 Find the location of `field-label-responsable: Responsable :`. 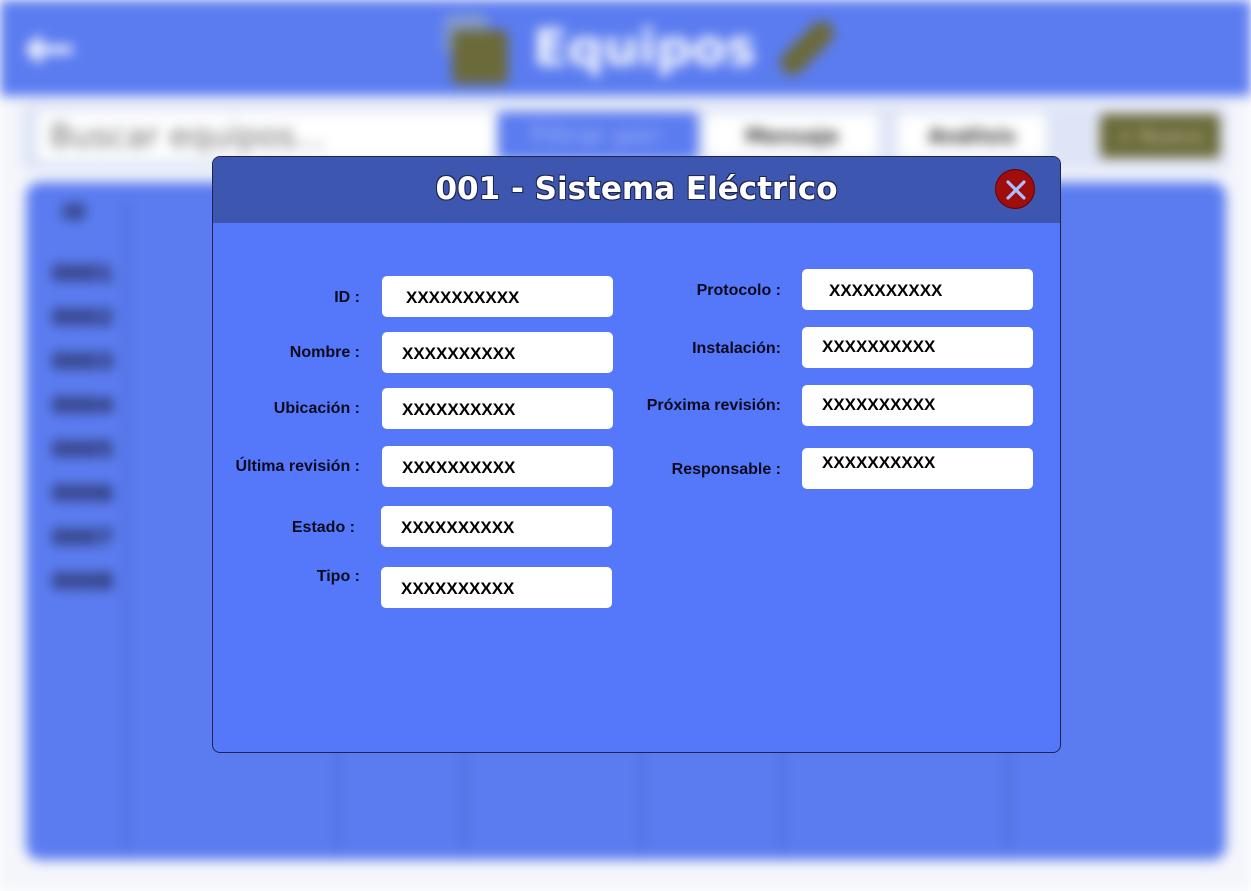

field-label-responsable: Responsable : is located at coordinates (726, 469).